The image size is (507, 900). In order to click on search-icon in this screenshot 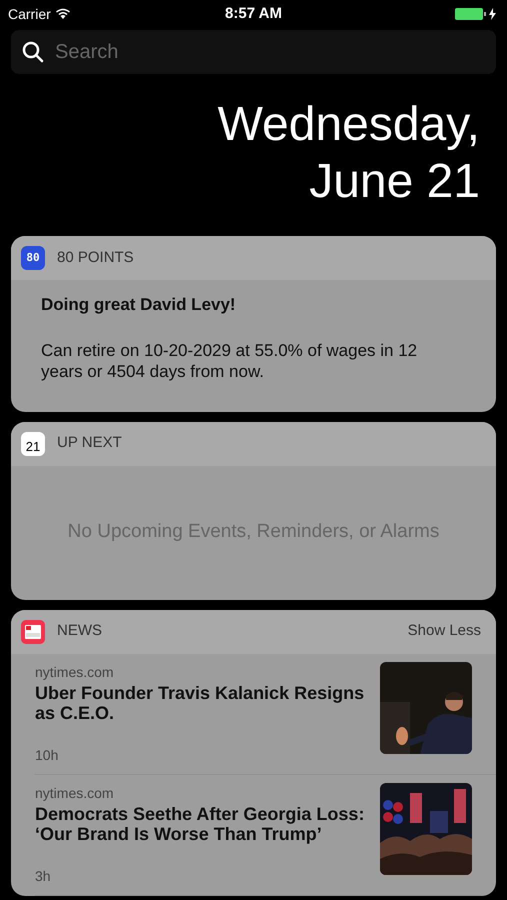, I will do `click(33, 52)`.